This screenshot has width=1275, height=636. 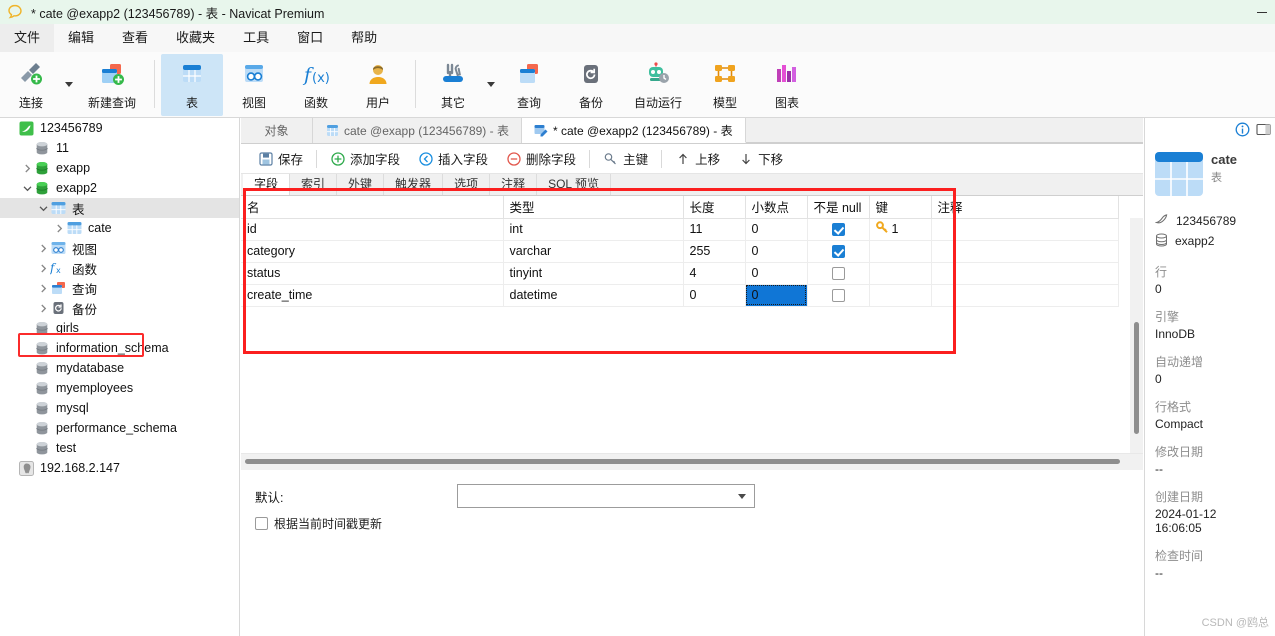 I want to click on update-on-timestamp-checkbox, so click(x=261, y=523).